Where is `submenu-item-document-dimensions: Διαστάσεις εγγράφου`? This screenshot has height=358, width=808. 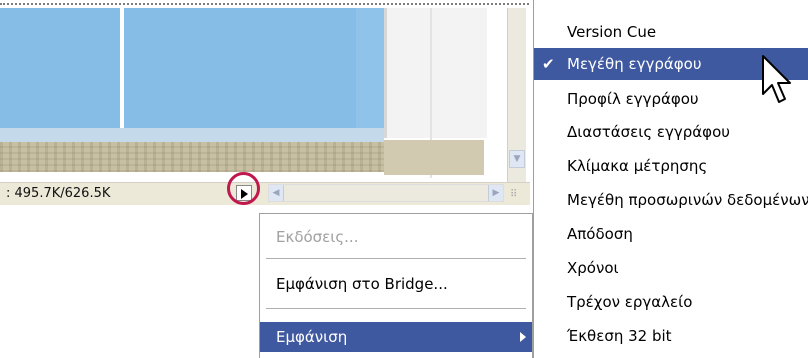 submenu-item-document-dimensions: Διαστάσεις εγγράφου is located at coordinates (671, 132).